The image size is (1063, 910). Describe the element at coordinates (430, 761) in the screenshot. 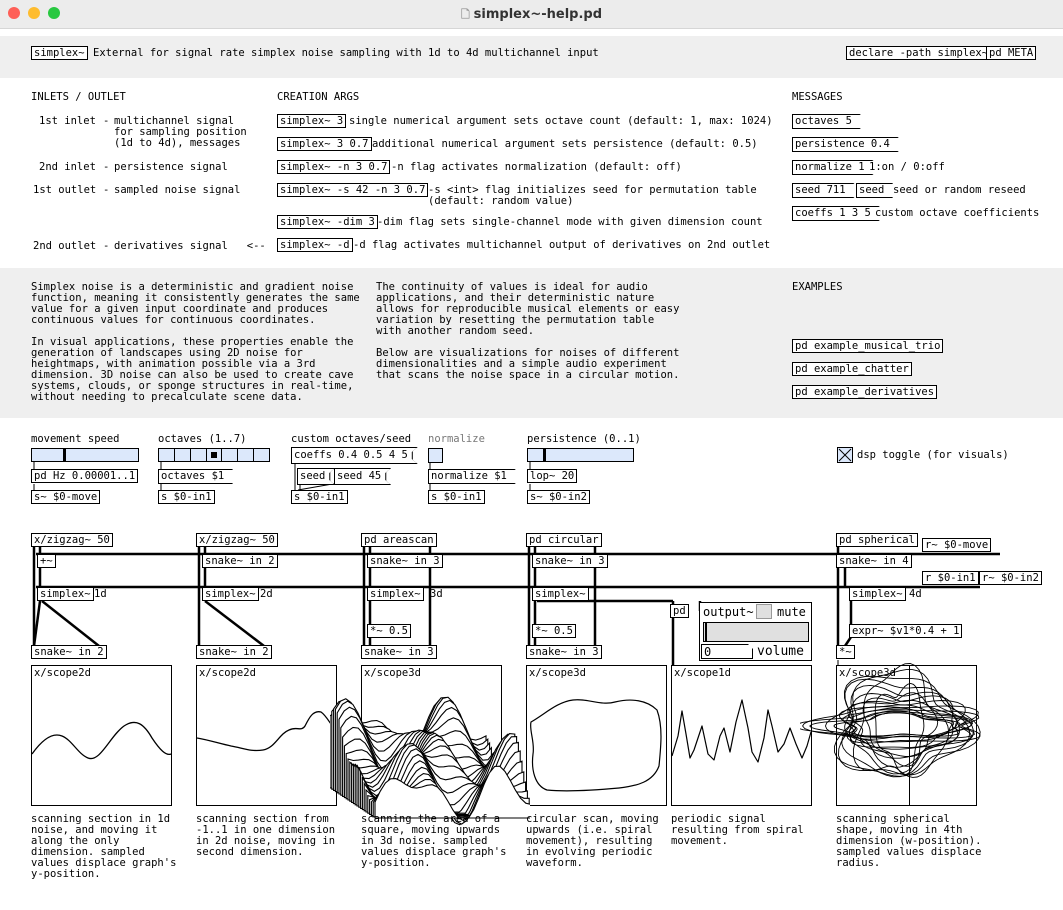

I see `terrain-3d-render` at that location.